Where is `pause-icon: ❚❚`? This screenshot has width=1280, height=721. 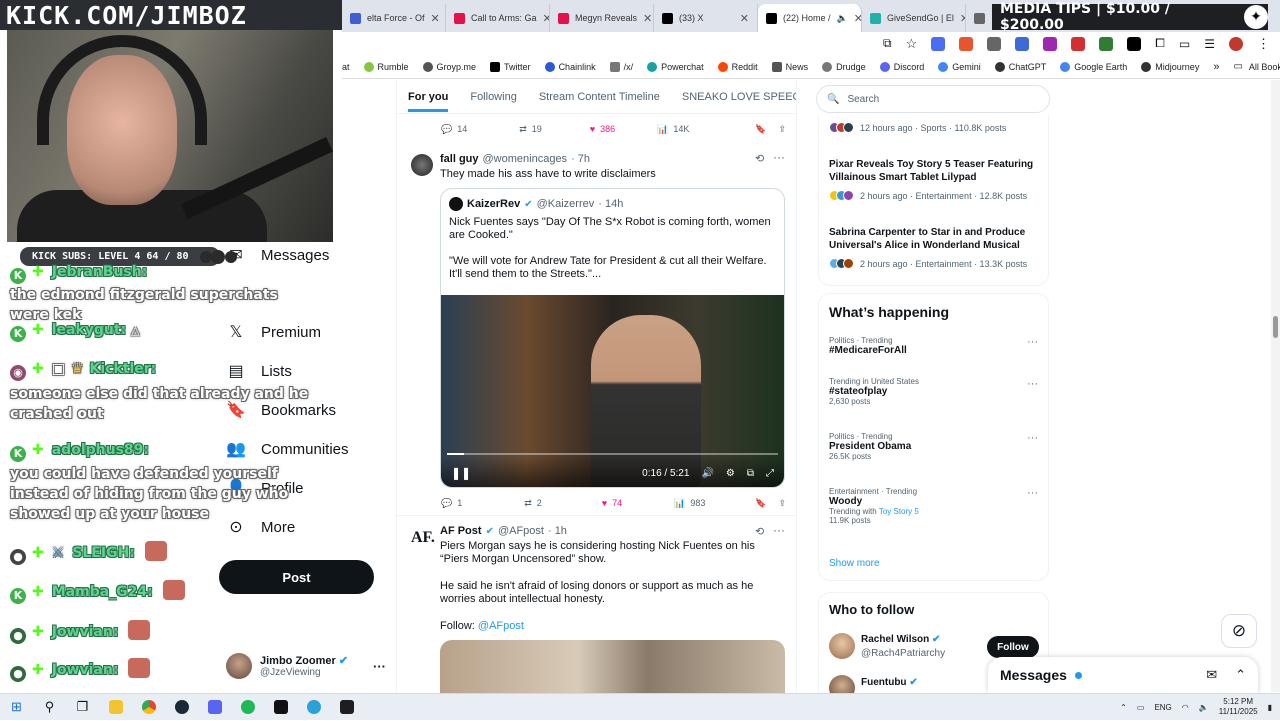 pause-icon: ❚❚ is located at coordinates (461, 473).